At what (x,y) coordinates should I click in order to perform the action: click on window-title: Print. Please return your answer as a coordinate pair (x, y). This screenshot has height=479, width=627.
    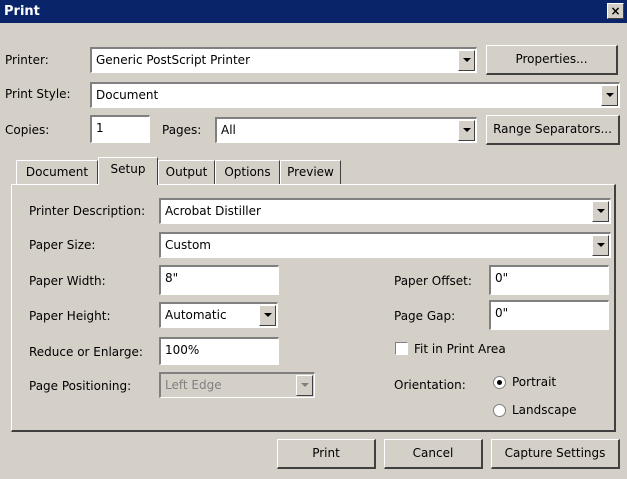
    Looking at the image, I should click on (22, 11).